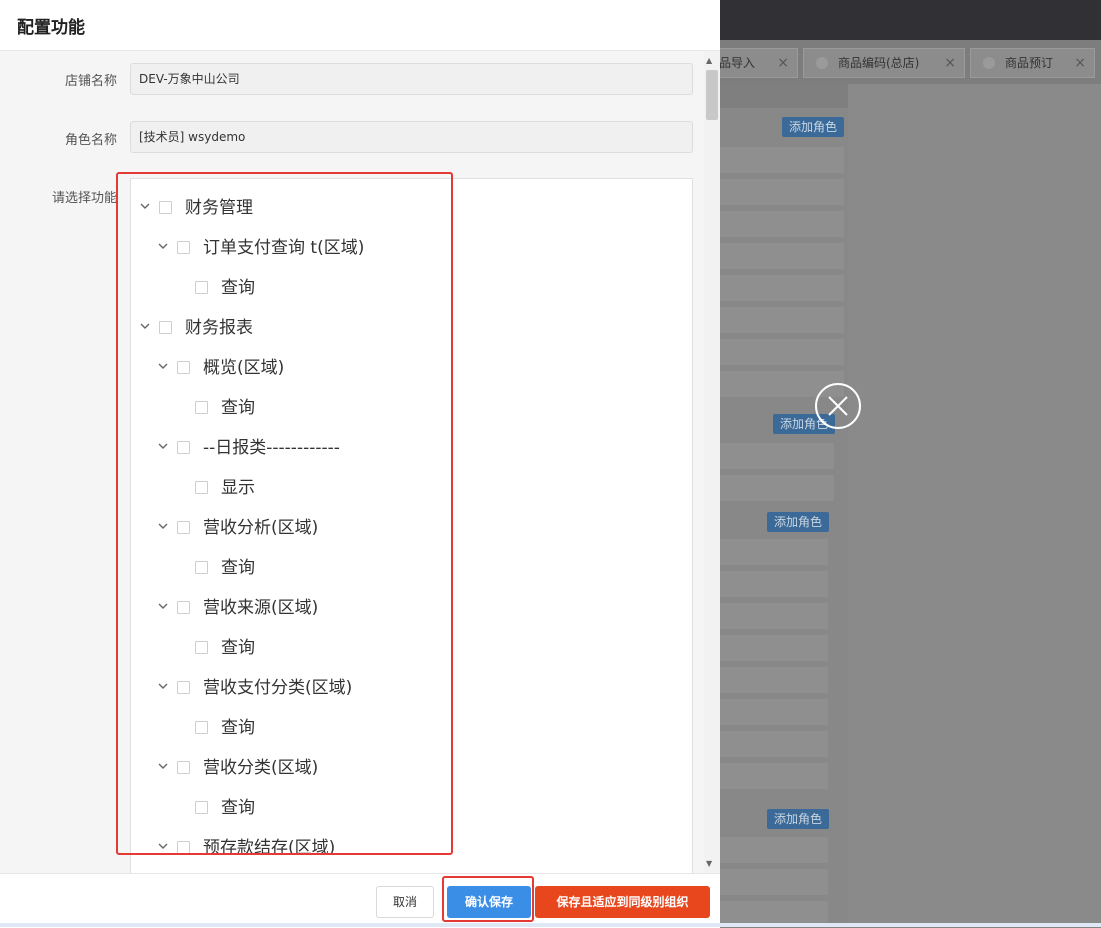 The image size is (1101, 928). I want to click on tree-node: --日报类------------, so click(357, 448).